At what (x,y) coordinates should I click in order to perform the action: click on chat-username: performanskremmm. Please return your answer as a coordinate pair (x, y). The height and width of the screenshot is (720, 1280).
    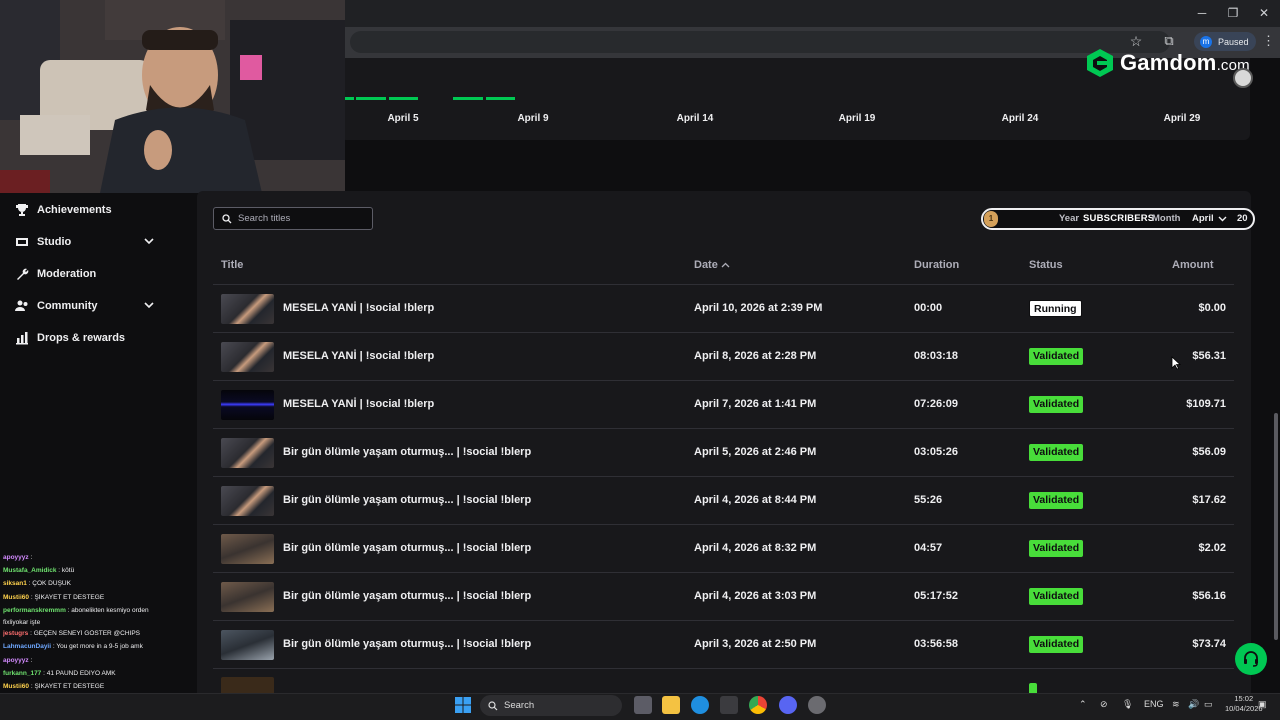
    Looking at the image, I should click on (34, 610).